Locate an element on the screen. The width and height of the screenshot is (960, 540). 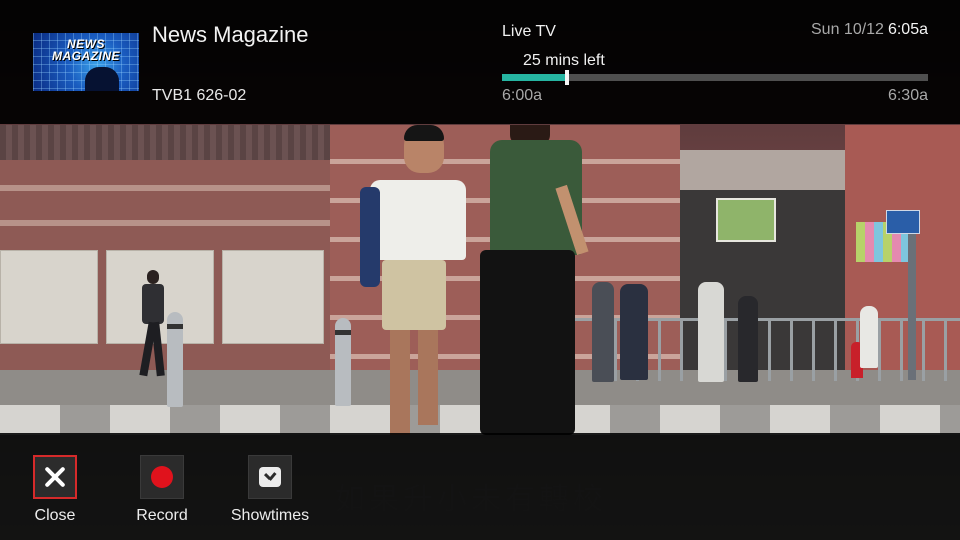
record-button-frame is located at coordinates (162, 477).